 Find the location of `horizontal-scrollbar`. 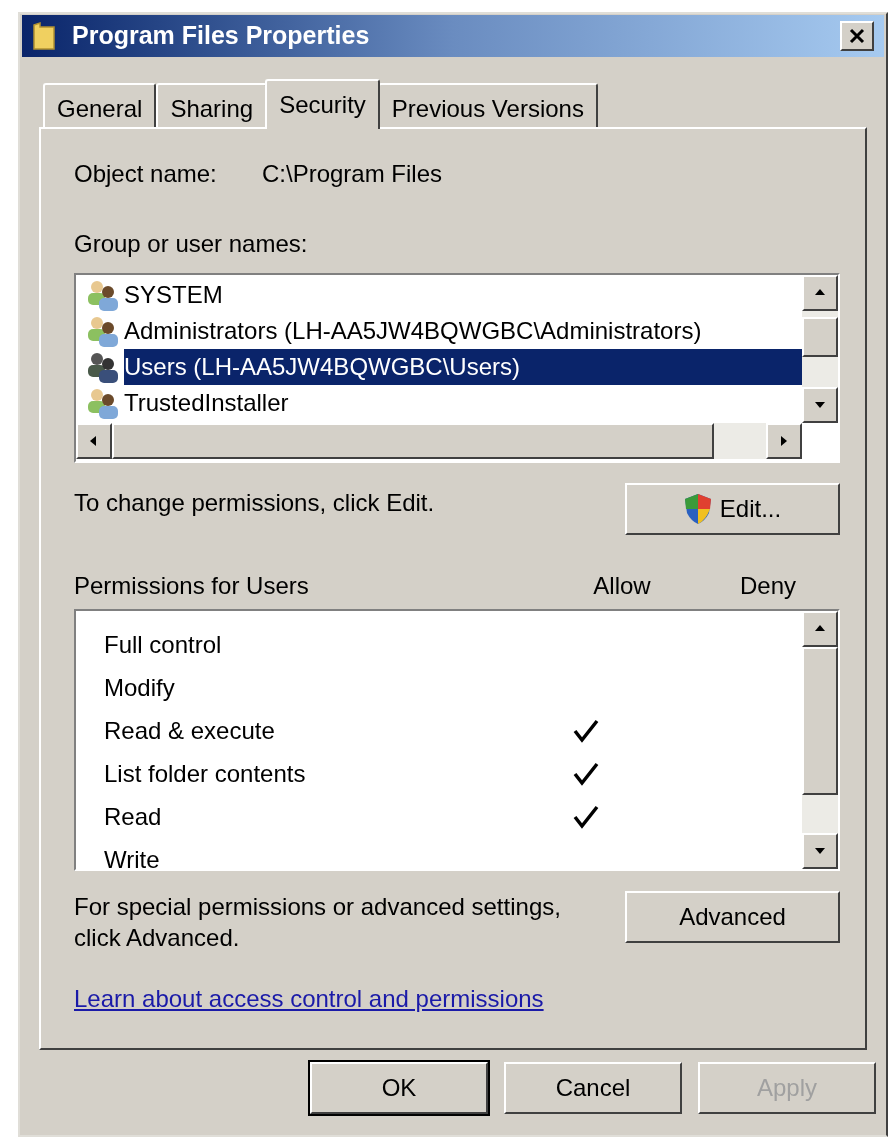

horizontal-scrollbar is located at coordinates (439, 441).